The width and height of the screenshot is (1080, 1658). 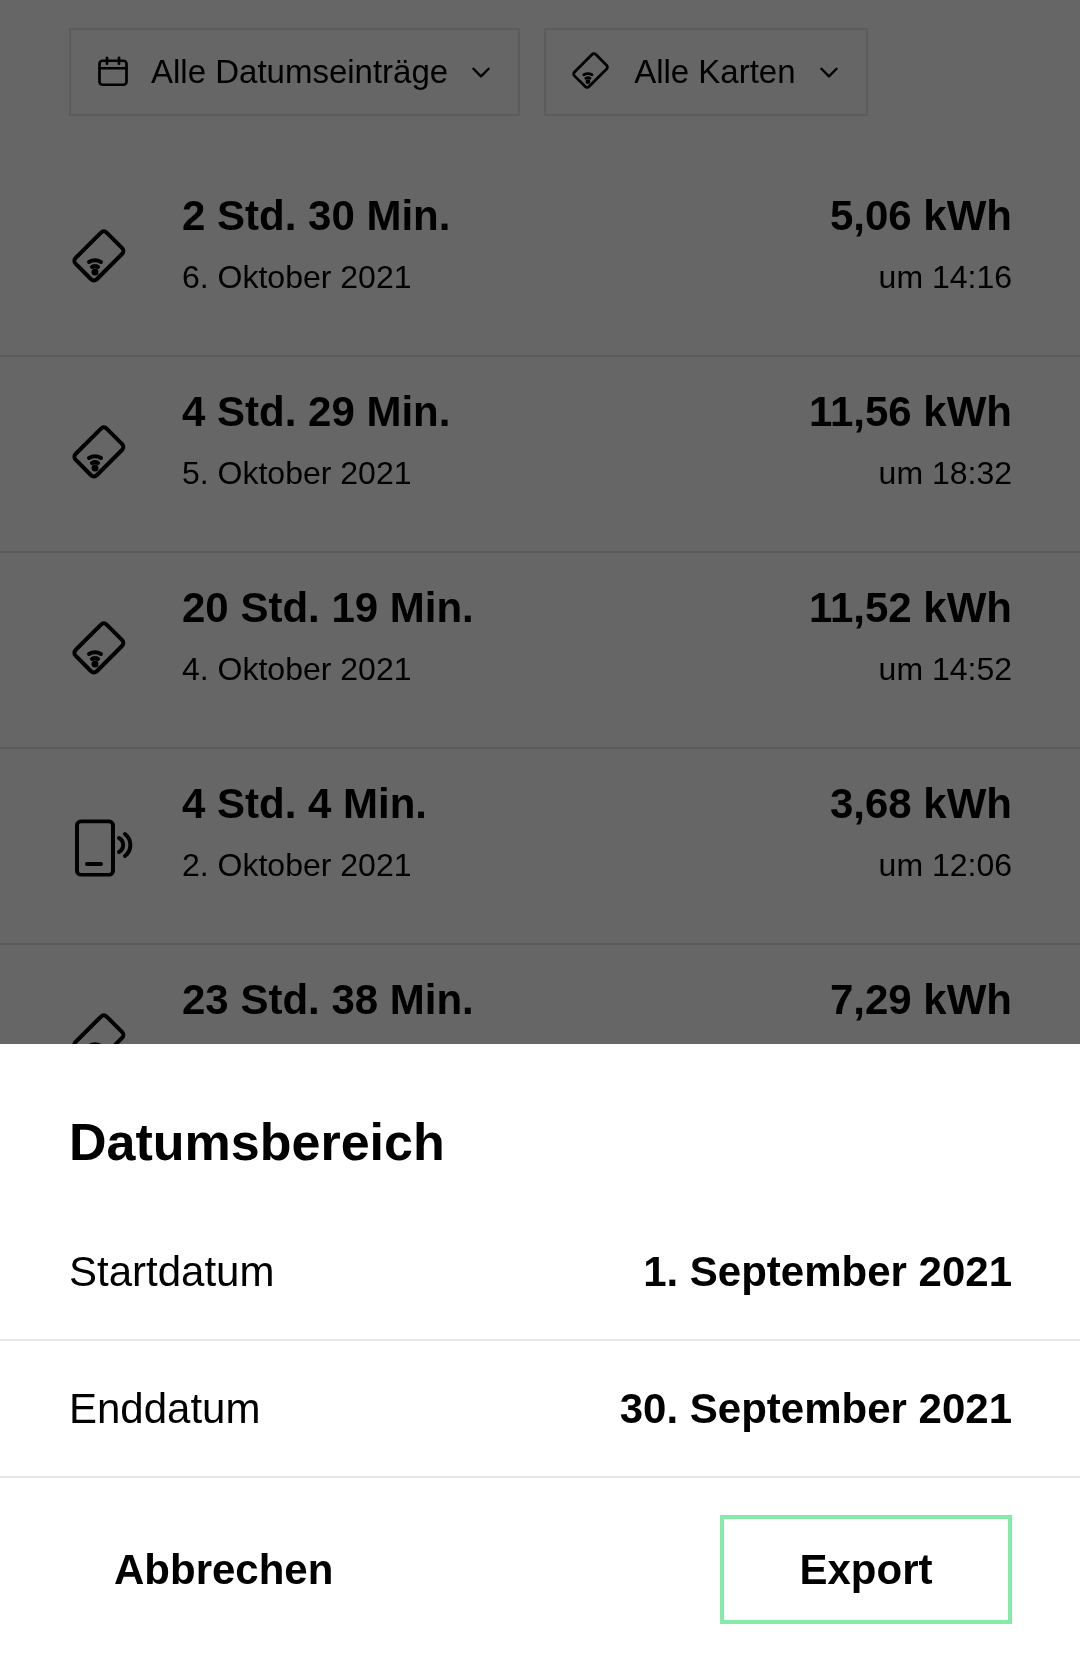 What do you see at coordinates (540, 259) in the screenshot?
I see `session-row: 2 Std. 30 Min. 6. Oktober 2021 5,06 kWh um 14:16` at bounding box center [540, 259].